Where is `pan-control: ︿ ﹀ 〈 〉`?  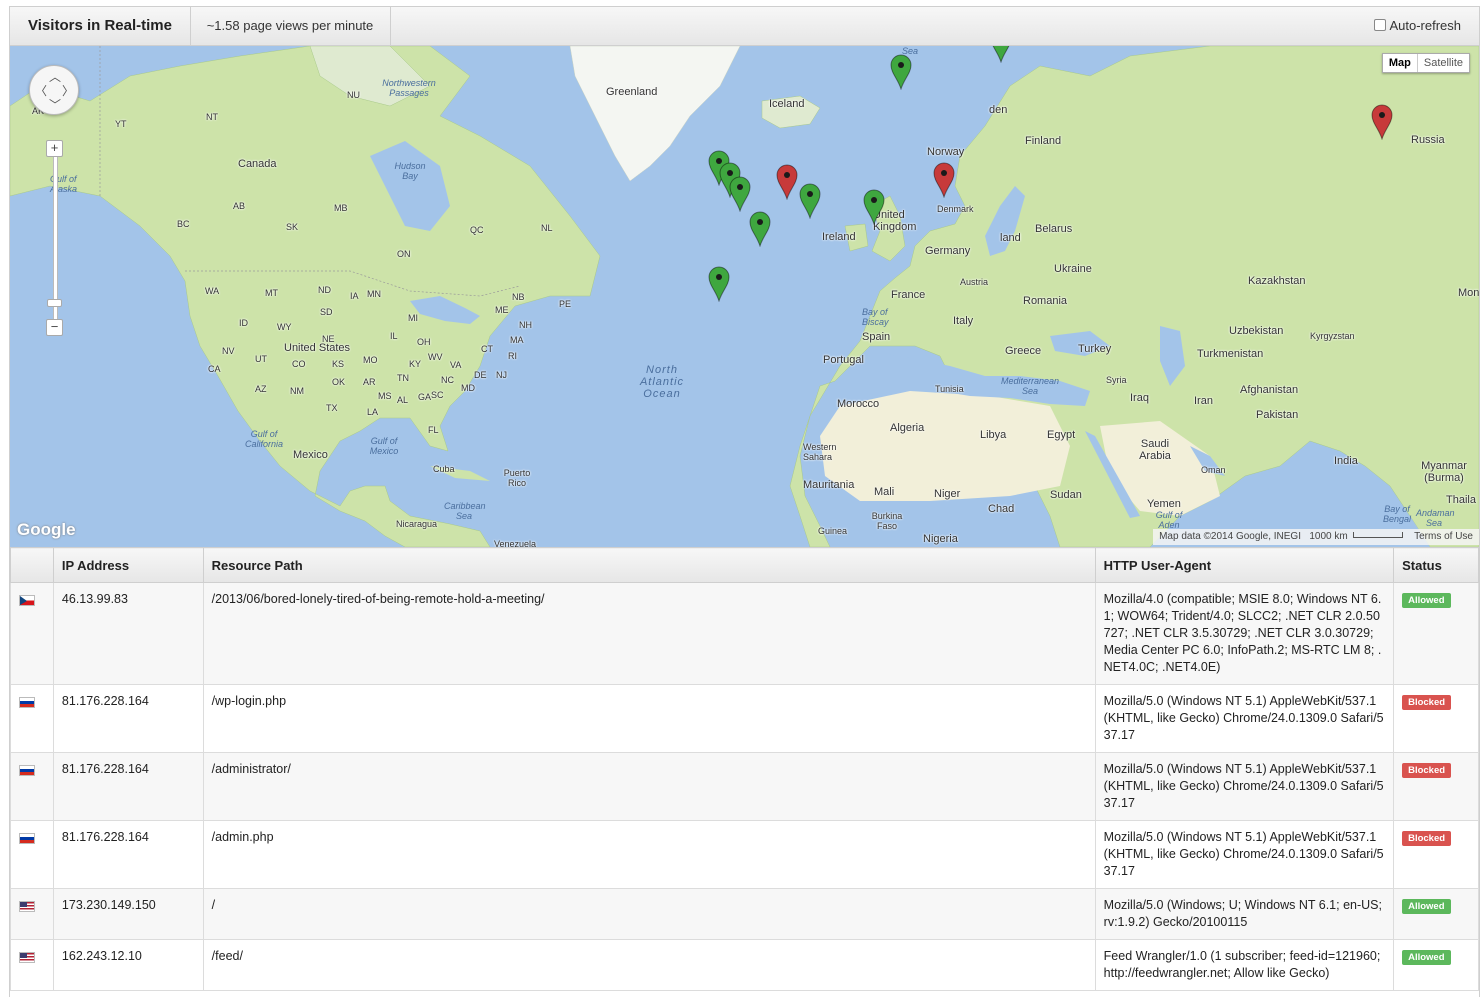 pan-control: ︿ ﹀ 〈 〉 is located at coordinates (54, 90).